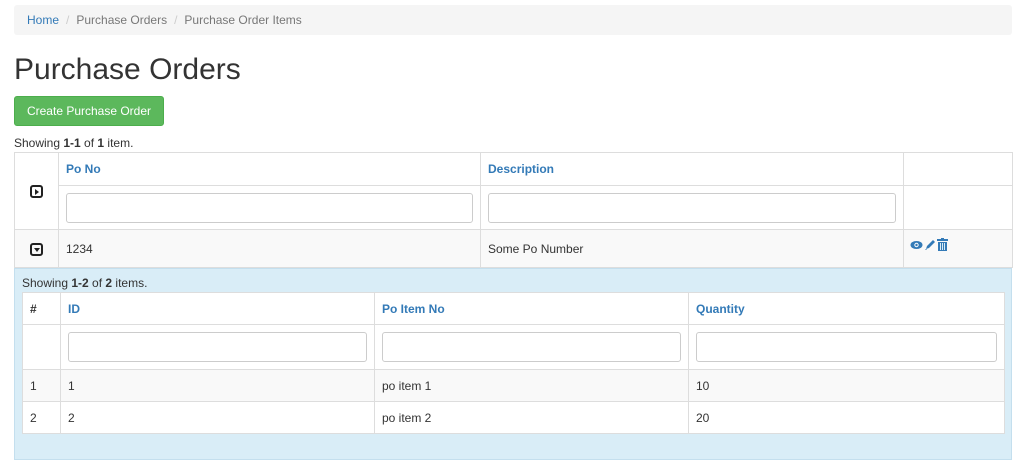 The height and width of the screenshot is (476, 1024). Describe the element at coordinates (47, 283) in the screenshot. I see `detail-summary-prefix: Showing` at that location.